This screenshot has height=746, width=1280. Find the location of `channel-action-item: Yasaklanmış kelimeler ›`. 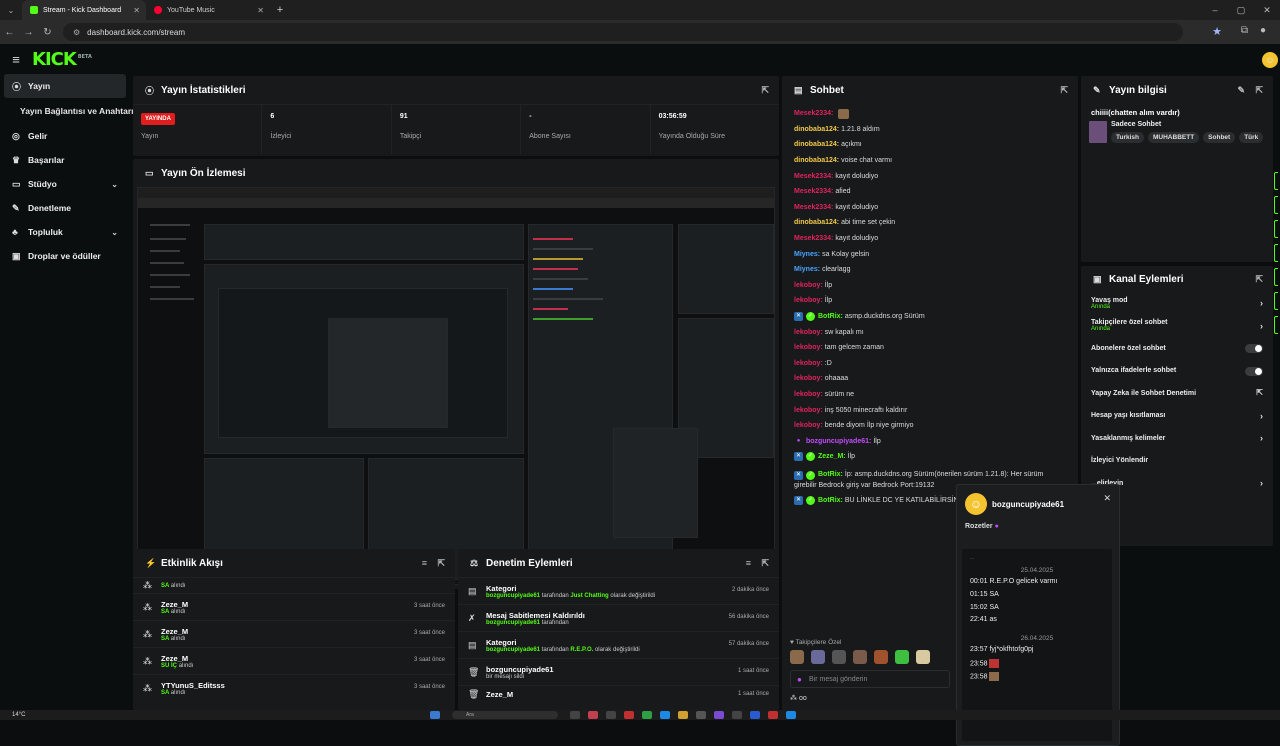

channel-action-item: Yasaklanmış kelimeler › is located at coordinates (1177, 438).